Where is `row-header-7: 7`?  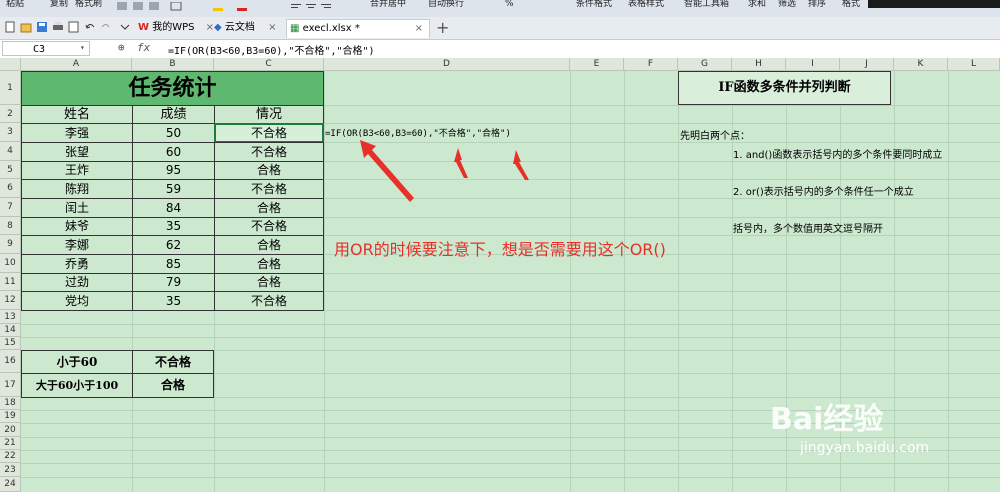 row-header-7: 7 is located at coordinates (10, 207).